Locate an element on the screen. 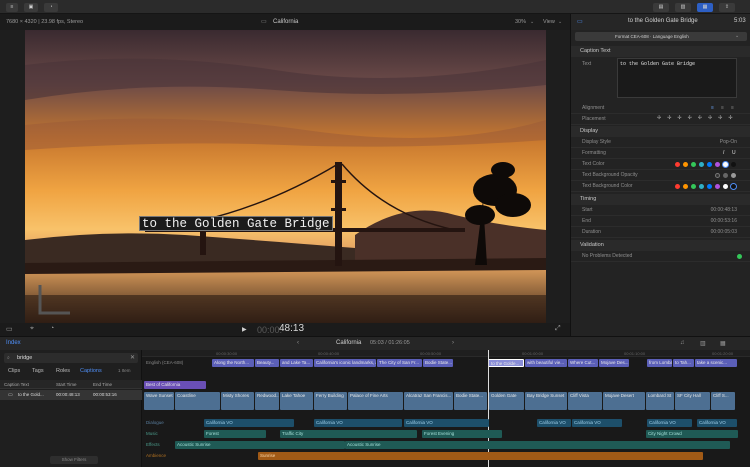 The image size is (750, 467). bg-swatch-orange is located at coordinates (685, 186).